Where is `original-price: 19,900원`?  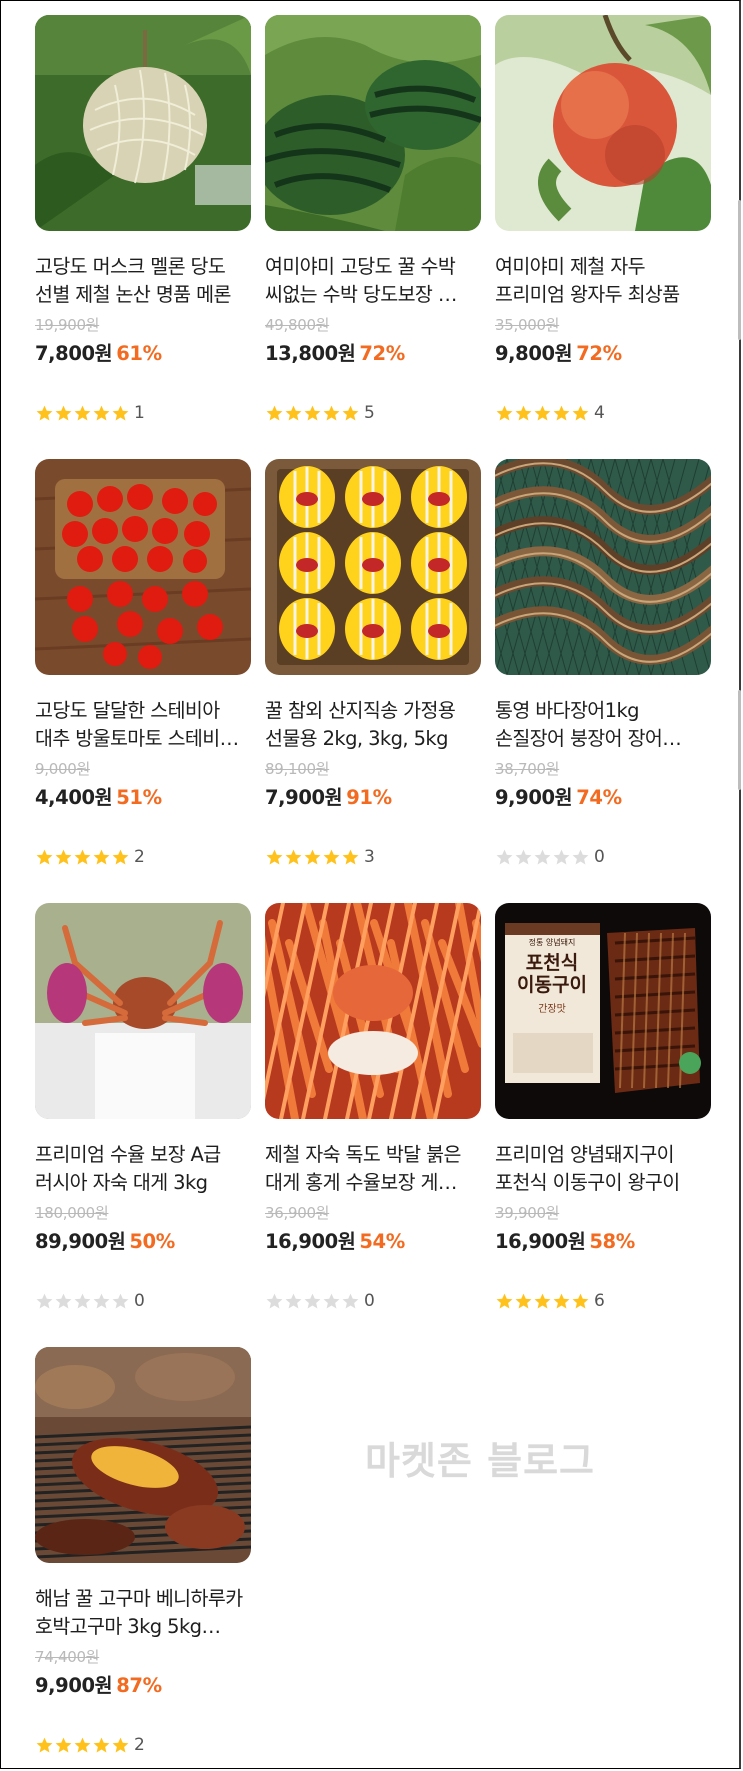 original-price: 19,900원 is located at coordinates (67, 325).